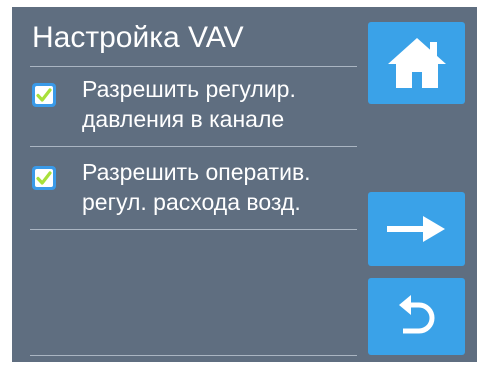  I want to click on option-label-line1: Разрешить оператив., so click(196, 172).